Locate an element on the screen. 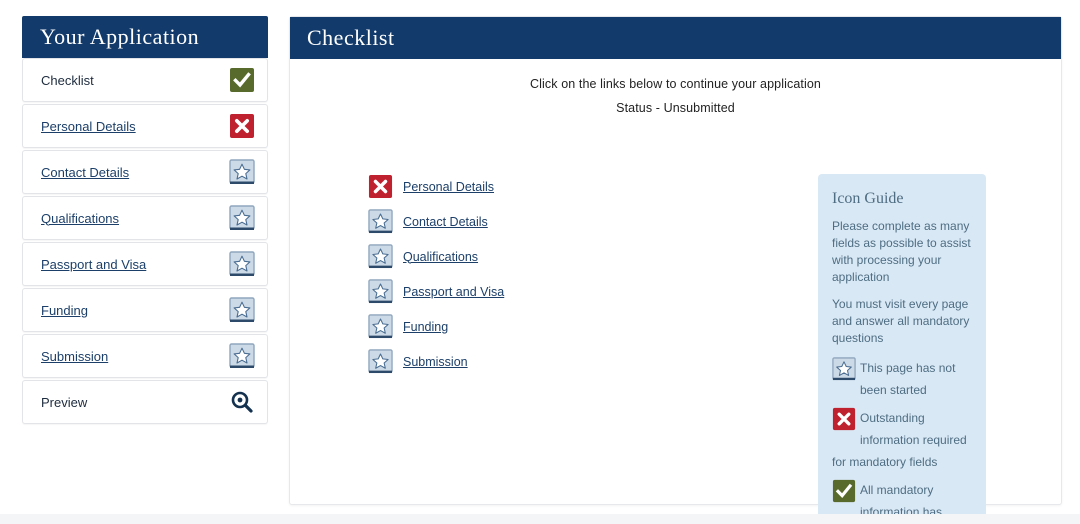 The image size is (1080, 524). sidebar-item-preview: Preview is located at coordinates (145, 402).